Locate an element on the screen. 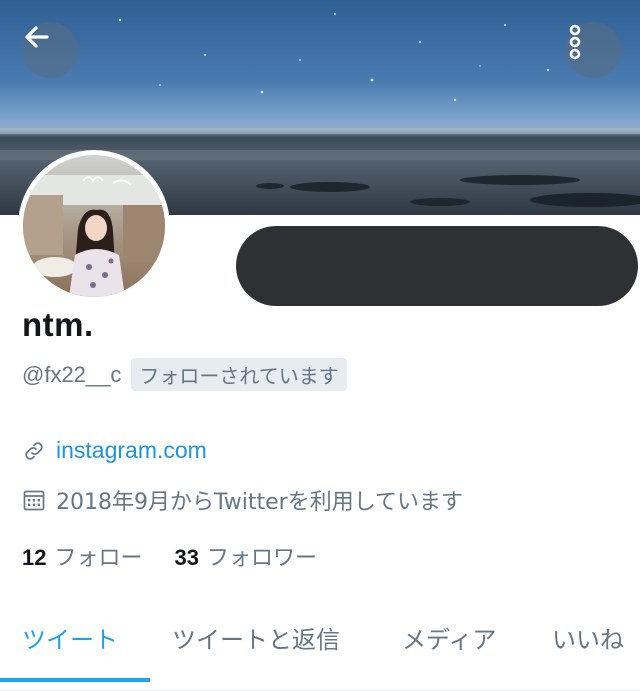  tab-tweets-and-replies: ツイートと返信 is located at coordinates (256, 637).